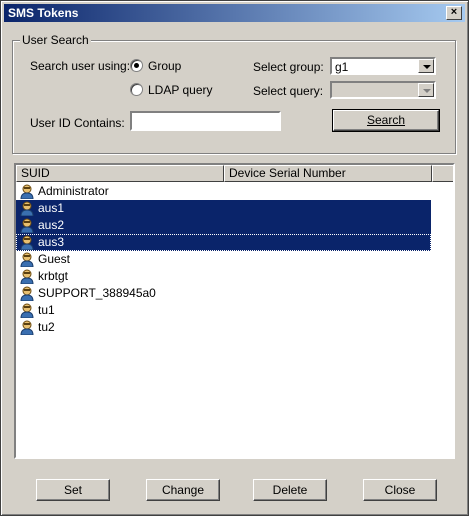 This screenshot has height=516, width=469. What do you see at coordinates (454, 13) in the screenshot?
I see `close-icon: ×` at bounding box center [454, 13].